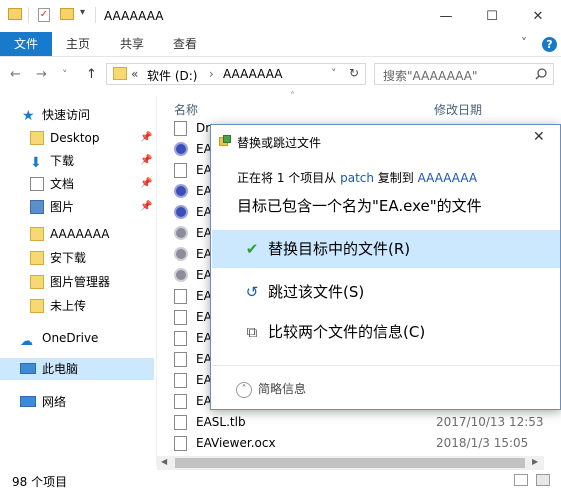 This screenshot has height=490, width=561. Describe the element at coordinates (70, 338) in the screenshot. I see `sidebar-item-label: OneDrive` at that location.